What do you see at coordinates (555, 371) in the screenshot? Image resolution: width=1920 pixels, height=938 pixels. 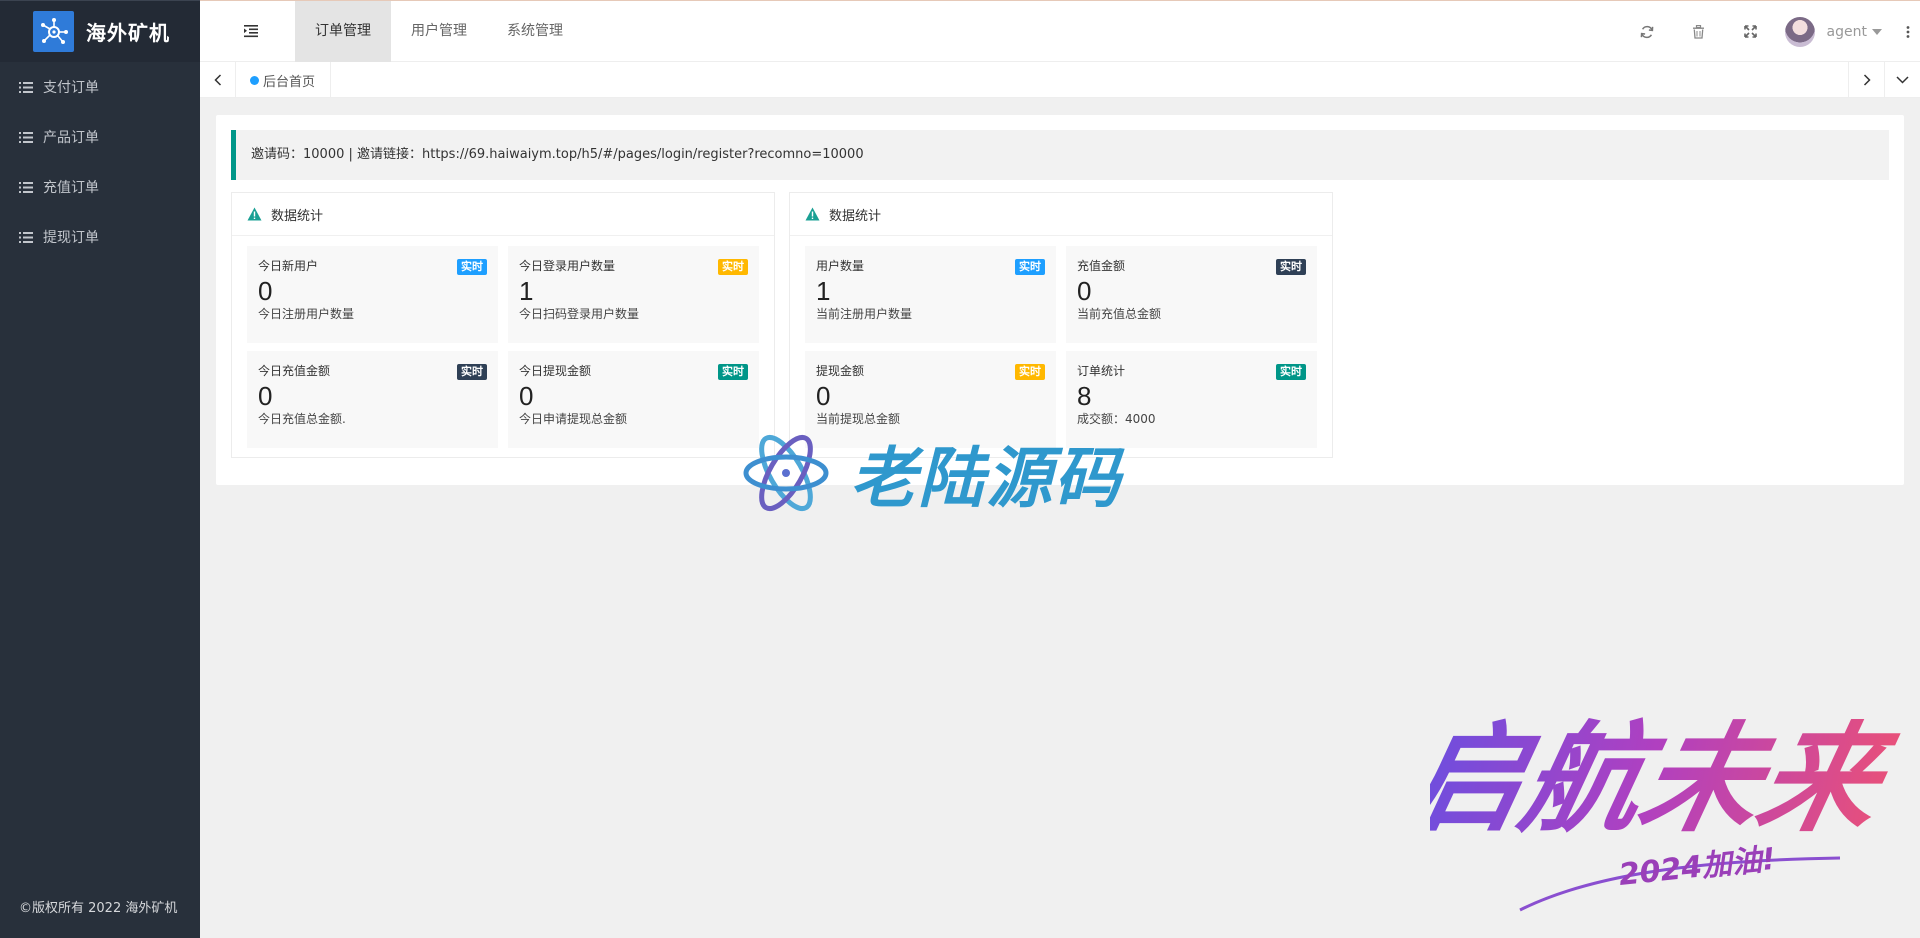 I see `stat-title: 今日提现金额` at bounding box center [555, 371].